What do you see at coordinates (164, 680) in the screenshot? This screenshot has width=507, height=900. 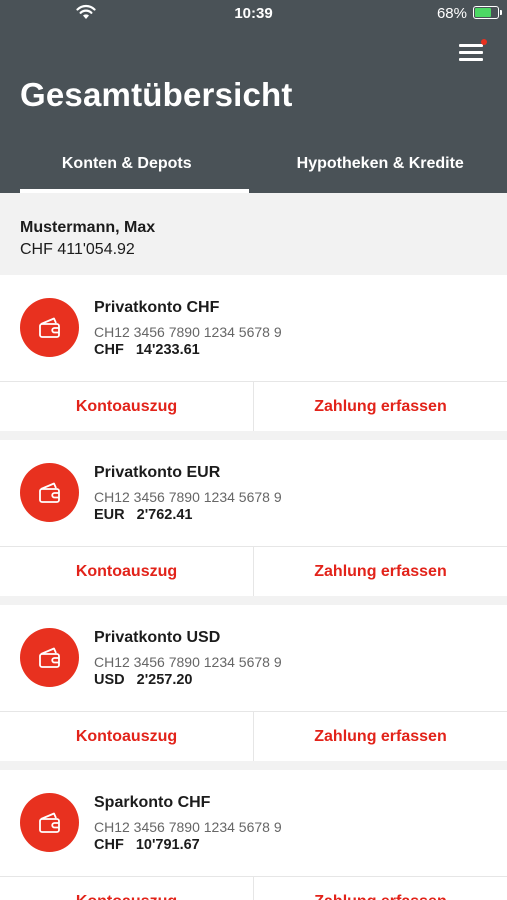 I see `account-amount: 2'257.20` at bounding box center [164, 680].